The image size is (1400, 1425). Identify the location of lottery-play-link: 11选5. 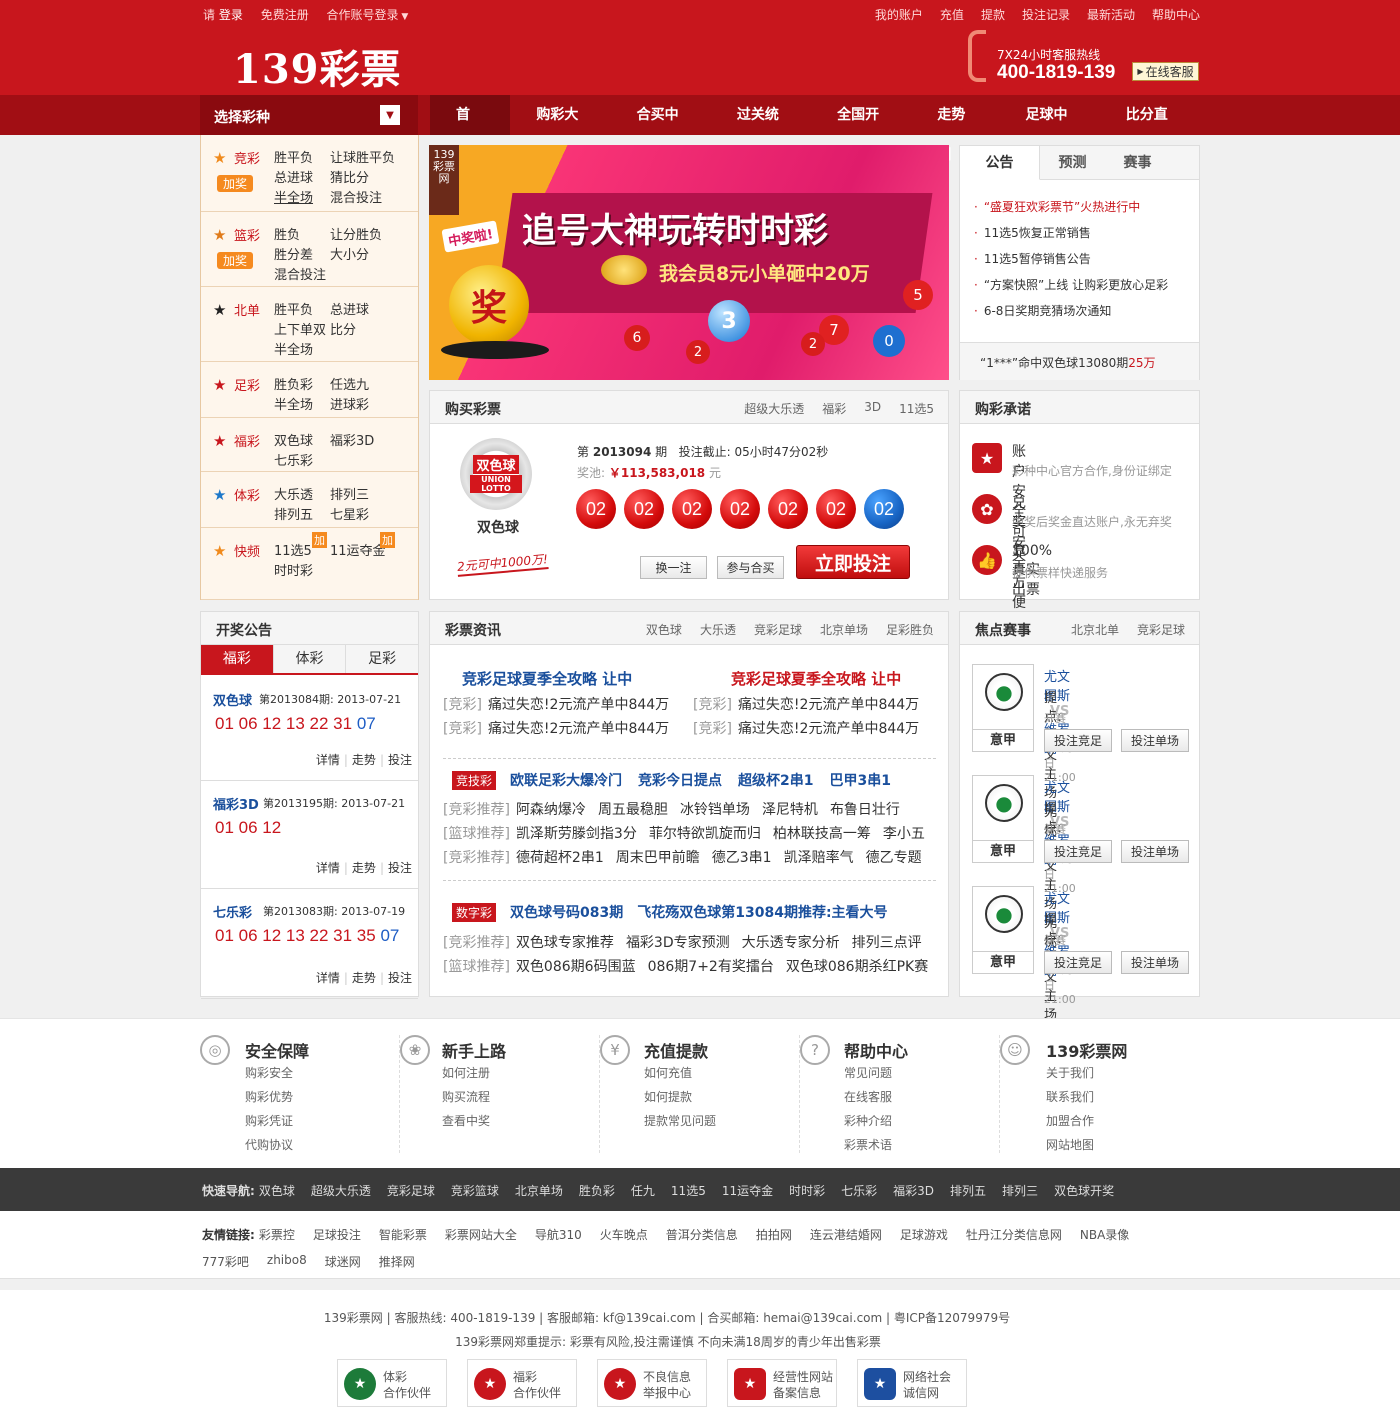
(293, 549).